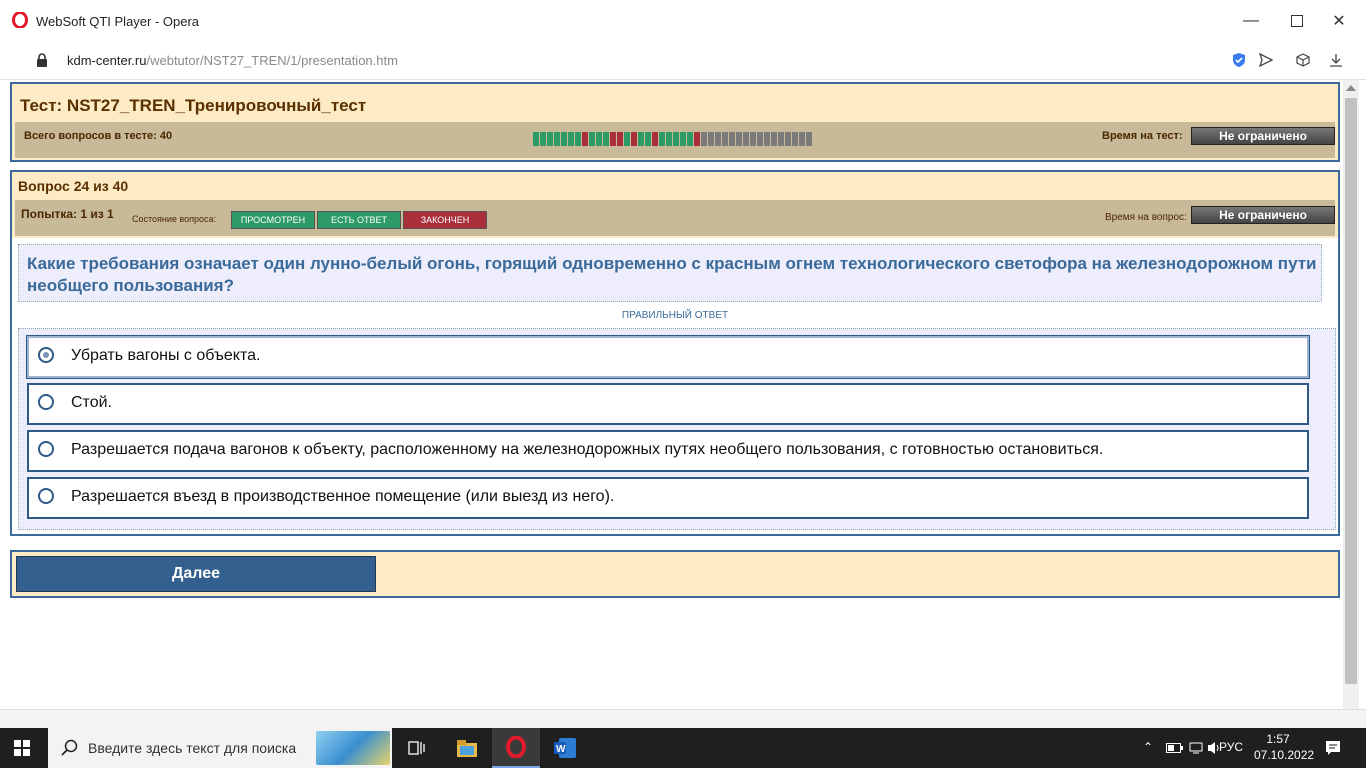 The image size is (1366, 768). I want to click on test-title: Тест: NST27_TREN_Тренировочный_тест, so click(193, 105).